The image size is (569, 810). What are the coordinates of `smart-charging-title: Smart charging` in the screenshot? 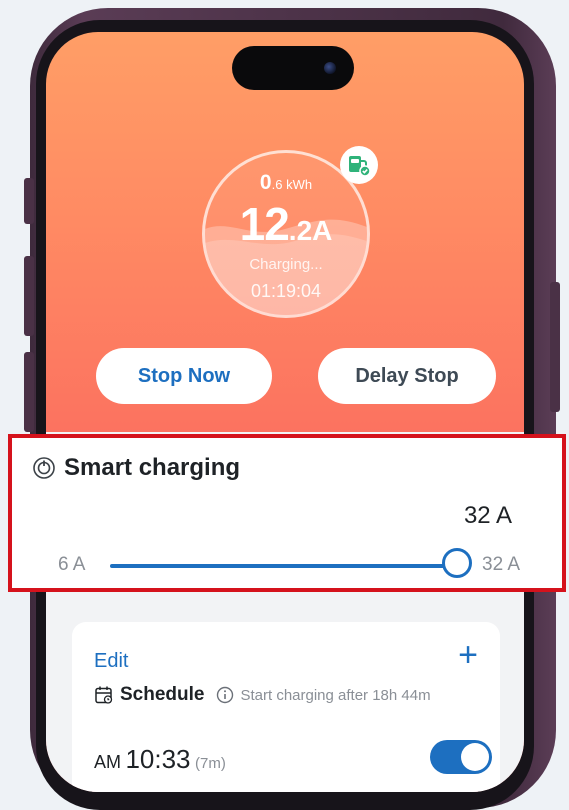 It's located at (152, 467).